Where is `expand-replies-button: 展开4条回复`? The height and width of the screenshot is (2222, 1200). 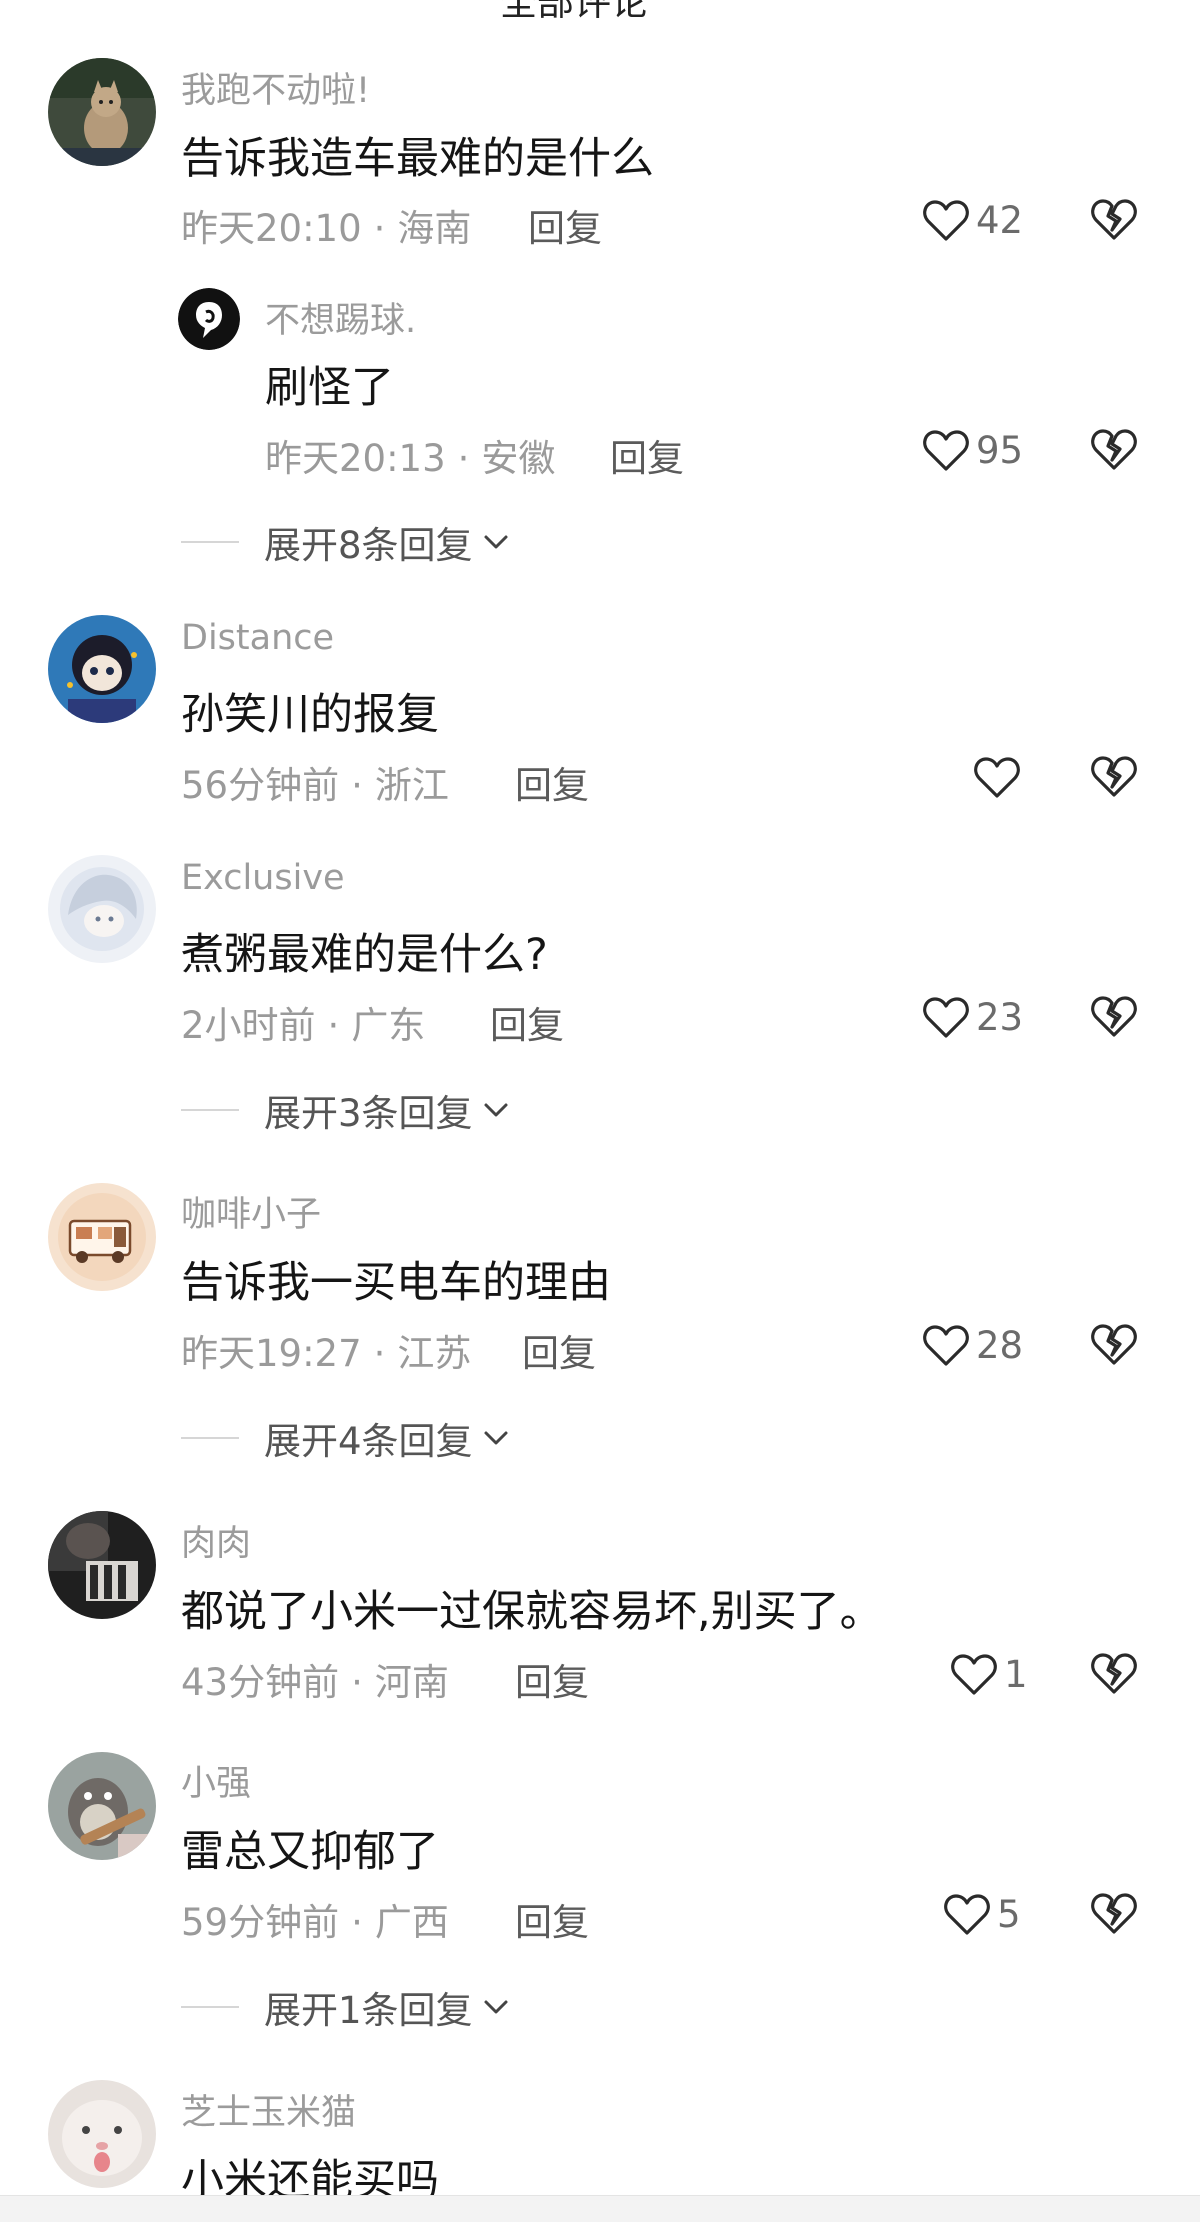
expand-replies-button: 展开4条回复 is located at coordinates (346, 1438).